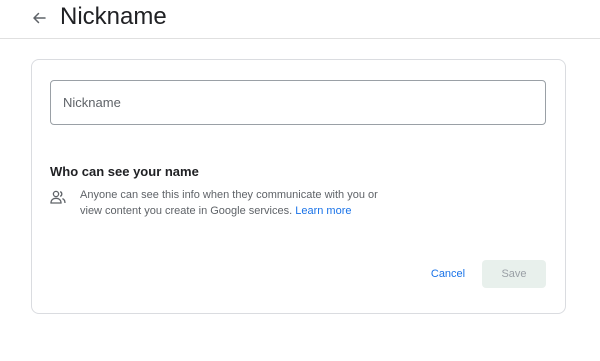 This screenshot has height=361, width=600. What do you see at coordinates (448, 274) in the screenshot?
I see `cancel-button: Cancel` at bounding box center [448, 274].